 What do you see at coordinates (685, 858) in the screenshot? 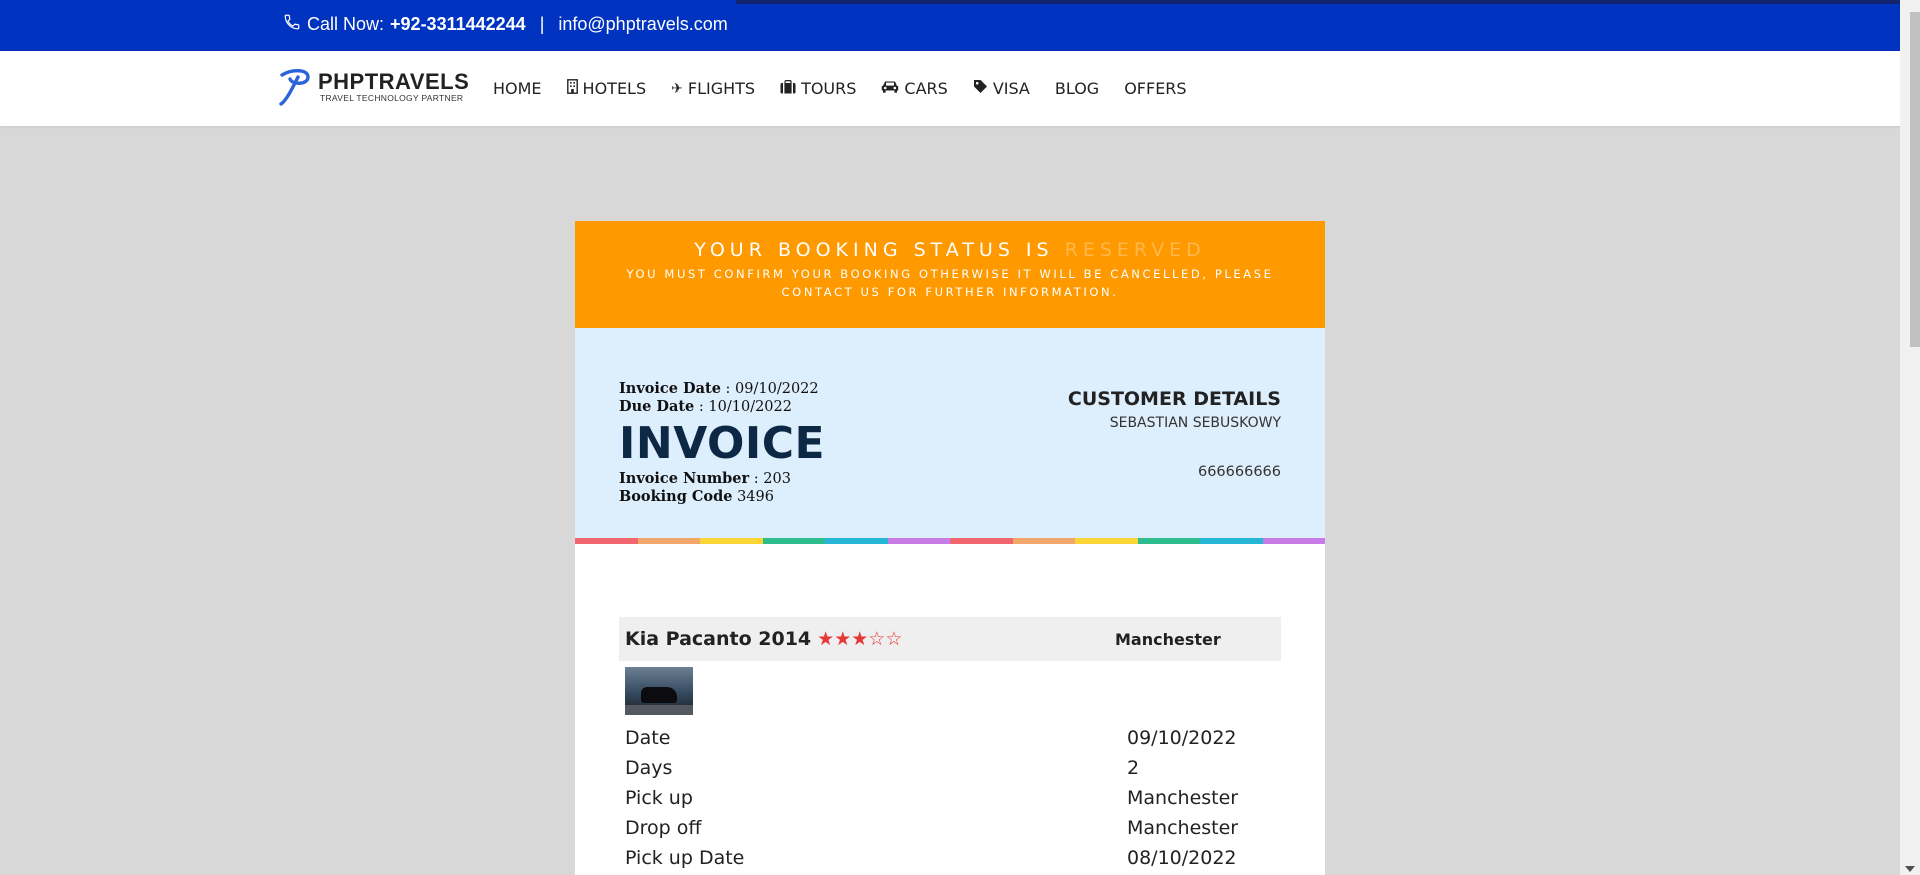
I see `detail-label: Pick up Date` at bounding box center [685, 858].